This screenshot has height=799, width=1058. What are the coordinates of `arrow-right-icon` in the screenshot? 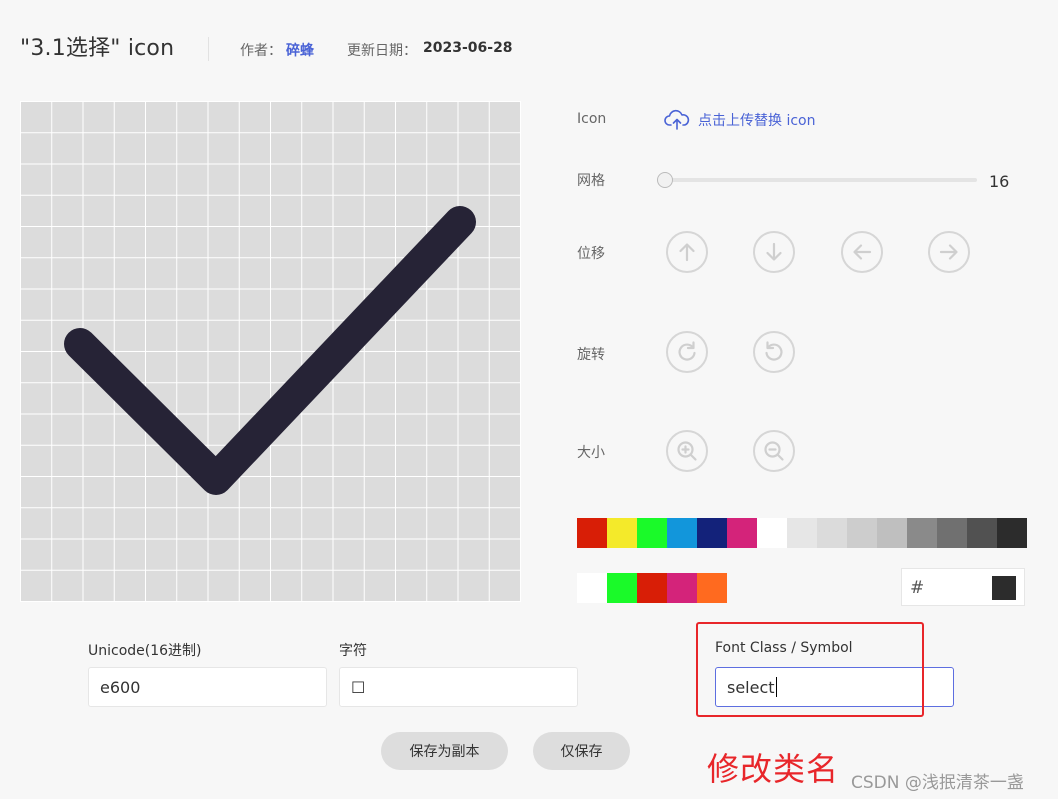 It's located at (948, 252).